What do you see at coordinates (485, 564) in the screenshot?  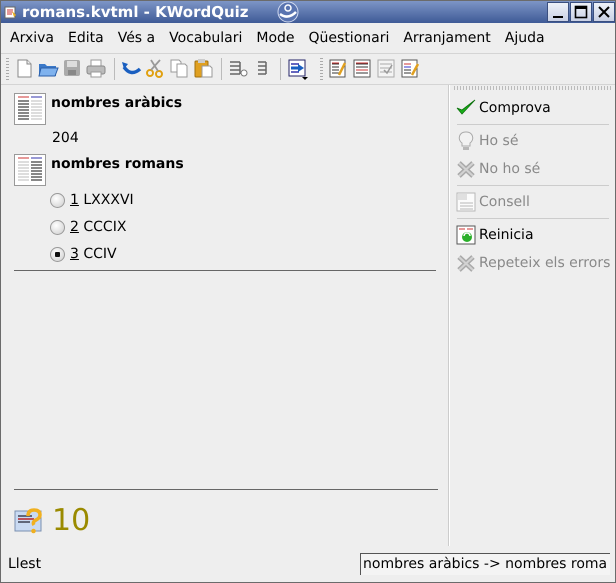 I see `status-mode: nombres aràbics -> nombres roma` at bounding box center [485, 564].